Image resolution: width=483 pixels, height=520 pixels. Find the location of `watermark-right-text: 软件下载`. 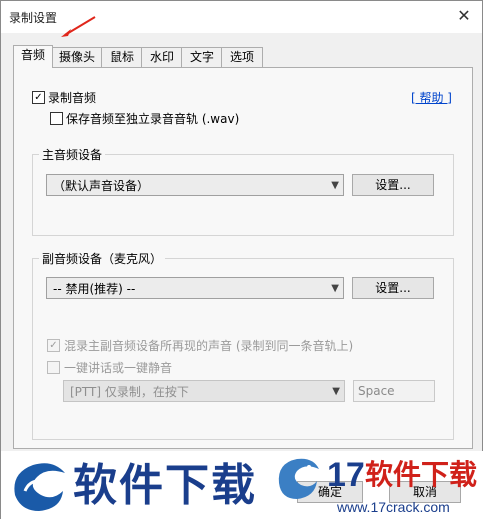

watermark-right-text: 软件下载 is located at coordinates (421, 474).